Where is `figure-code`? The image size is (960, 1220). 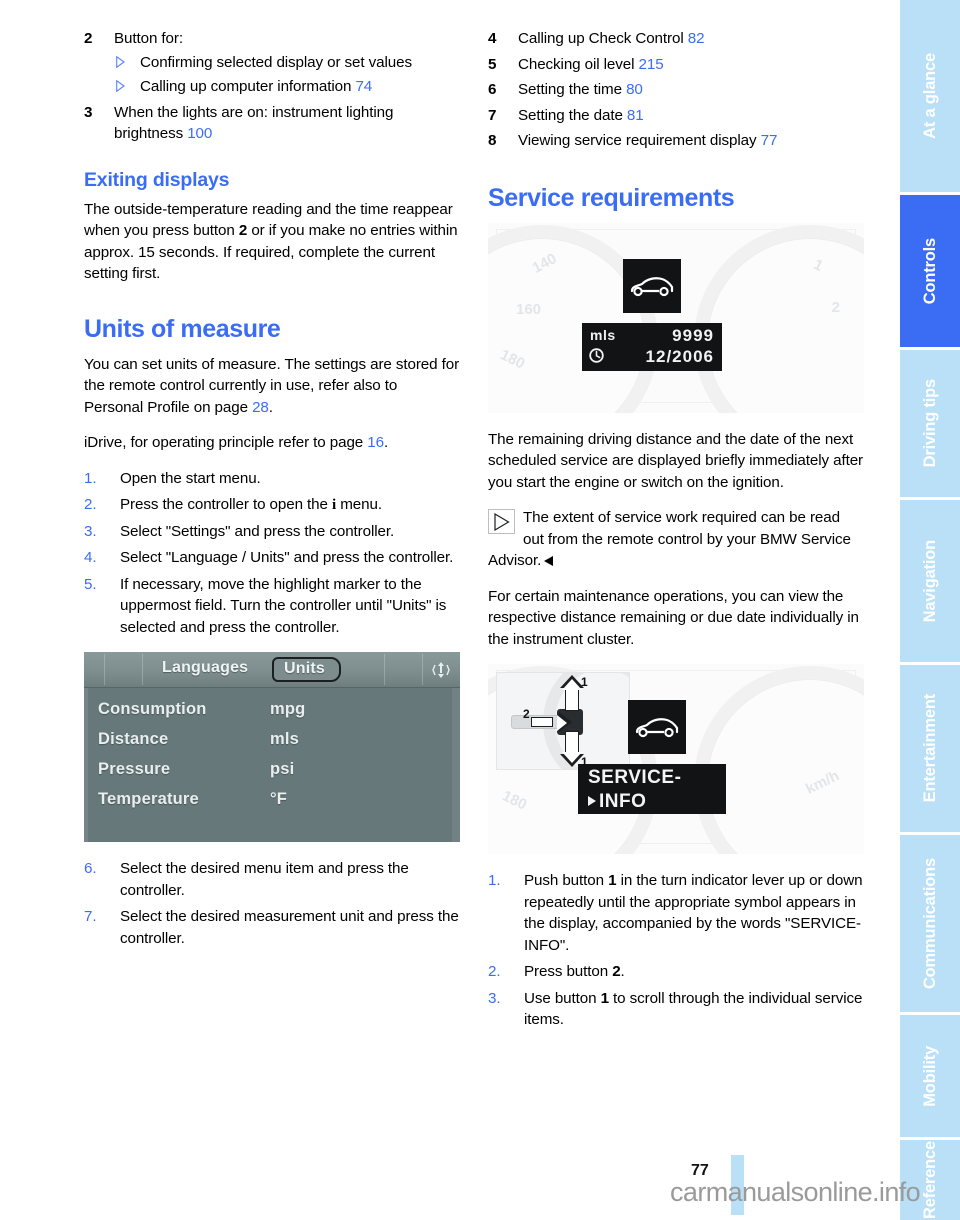 figure-code is located at coordinates (463, 835).